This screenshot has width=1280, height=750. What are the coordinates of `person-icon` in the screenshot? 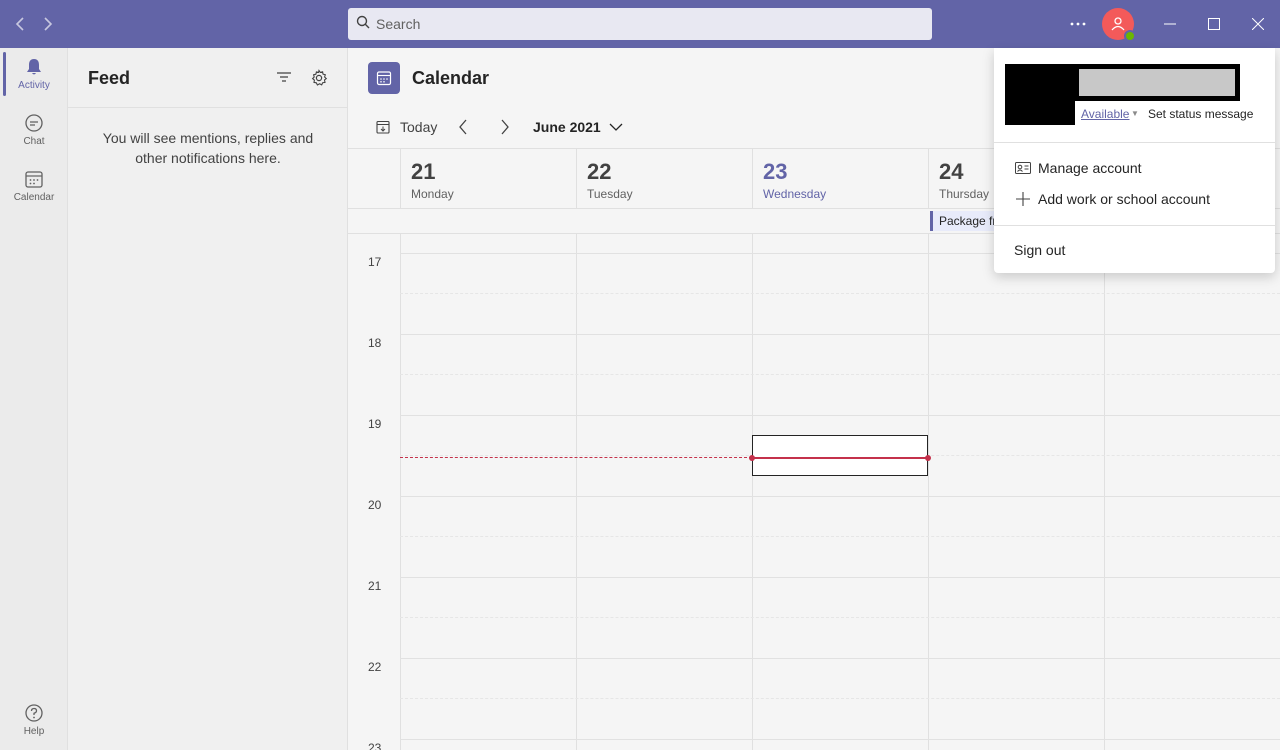 It's located at (1118, 24).